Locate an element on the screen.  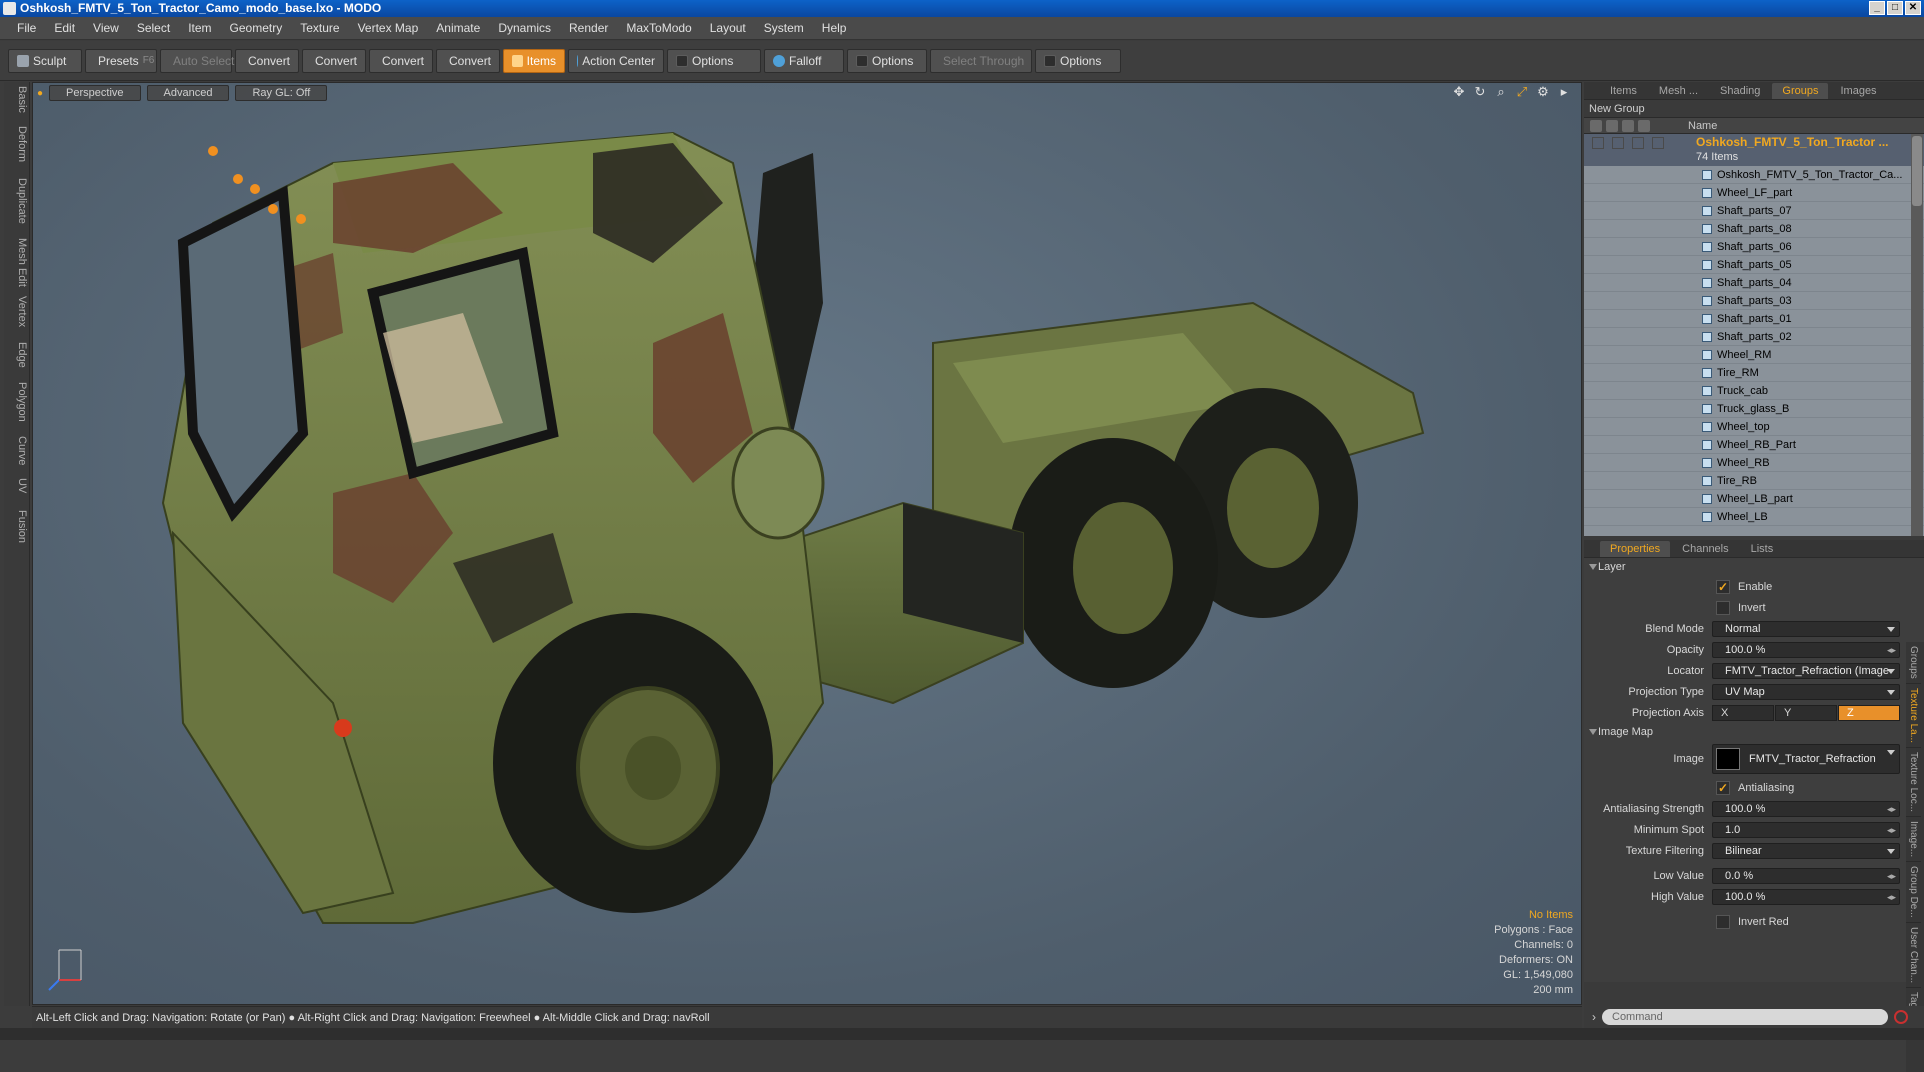
list-item: Wheel_top is located at coordinates (1754, 427).